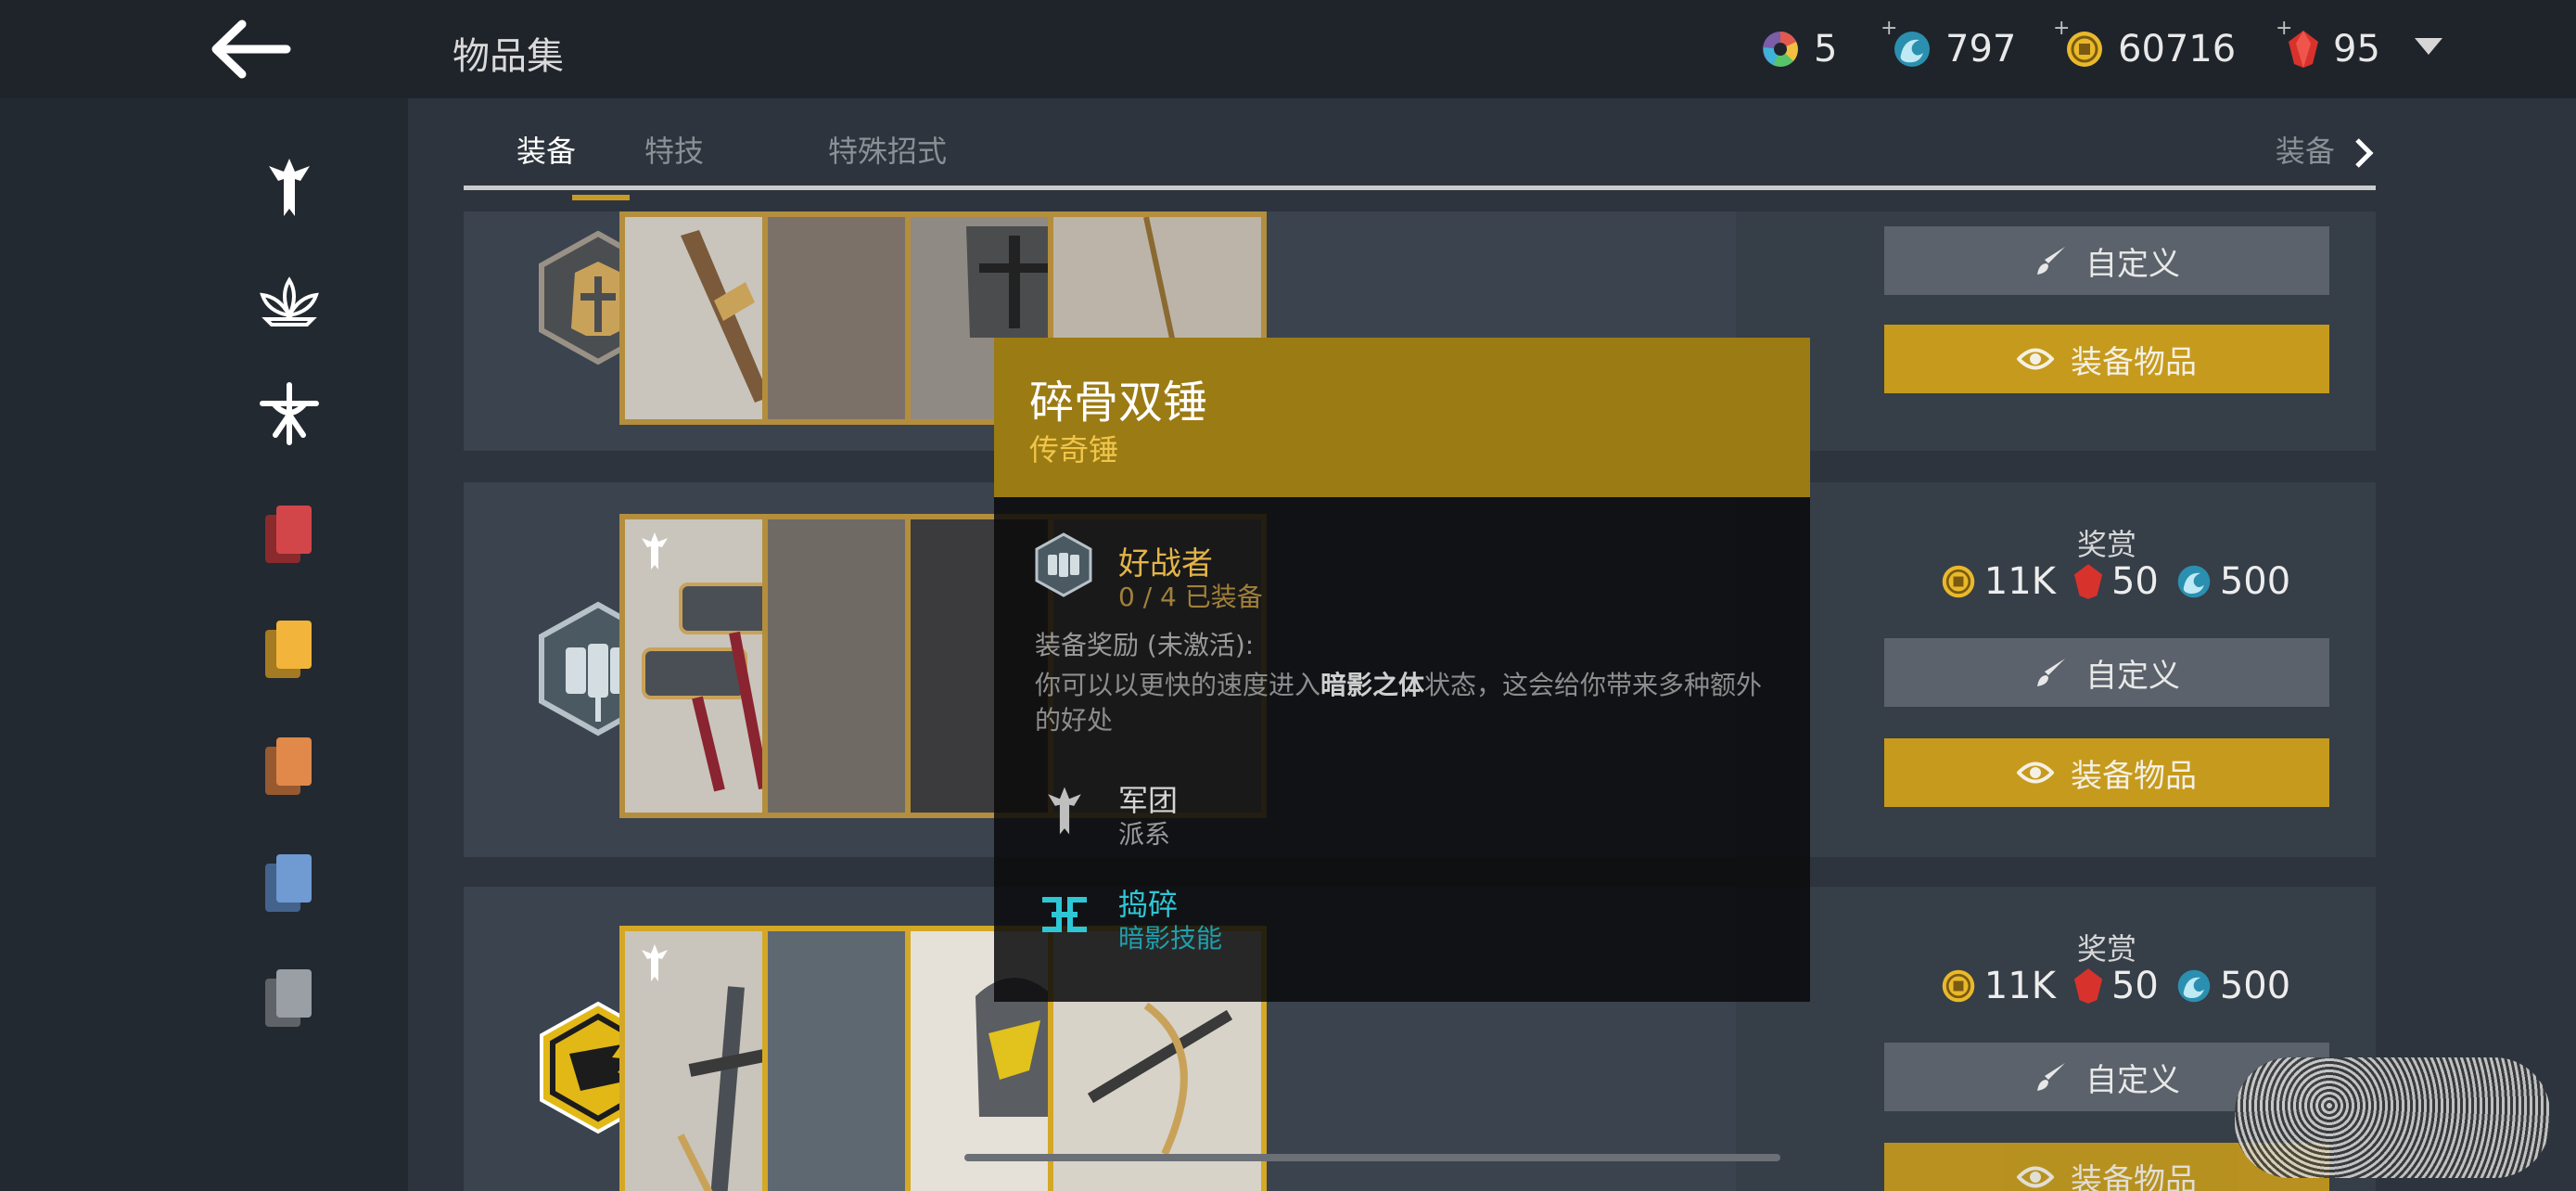 The image size is (2576, 1191). What do you see at coordinates (1063, 564) in the screenshot?
I see `warmonger-set-icon` at bounding box center [1063, 564].